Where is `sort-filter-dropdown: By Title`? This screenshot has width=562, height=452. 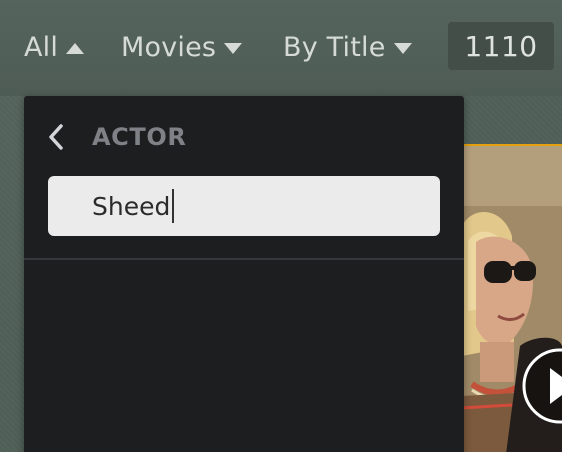
sort-filter-dropdown: By Title is located at coordinates (347, 47).